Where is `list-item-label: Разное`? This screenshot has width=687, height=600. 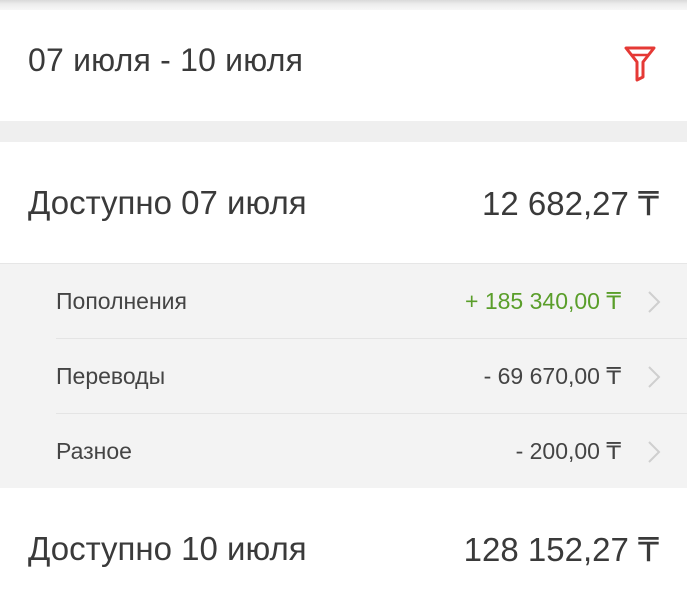 list-item-label: Разное is located at coordinates (94, 451).